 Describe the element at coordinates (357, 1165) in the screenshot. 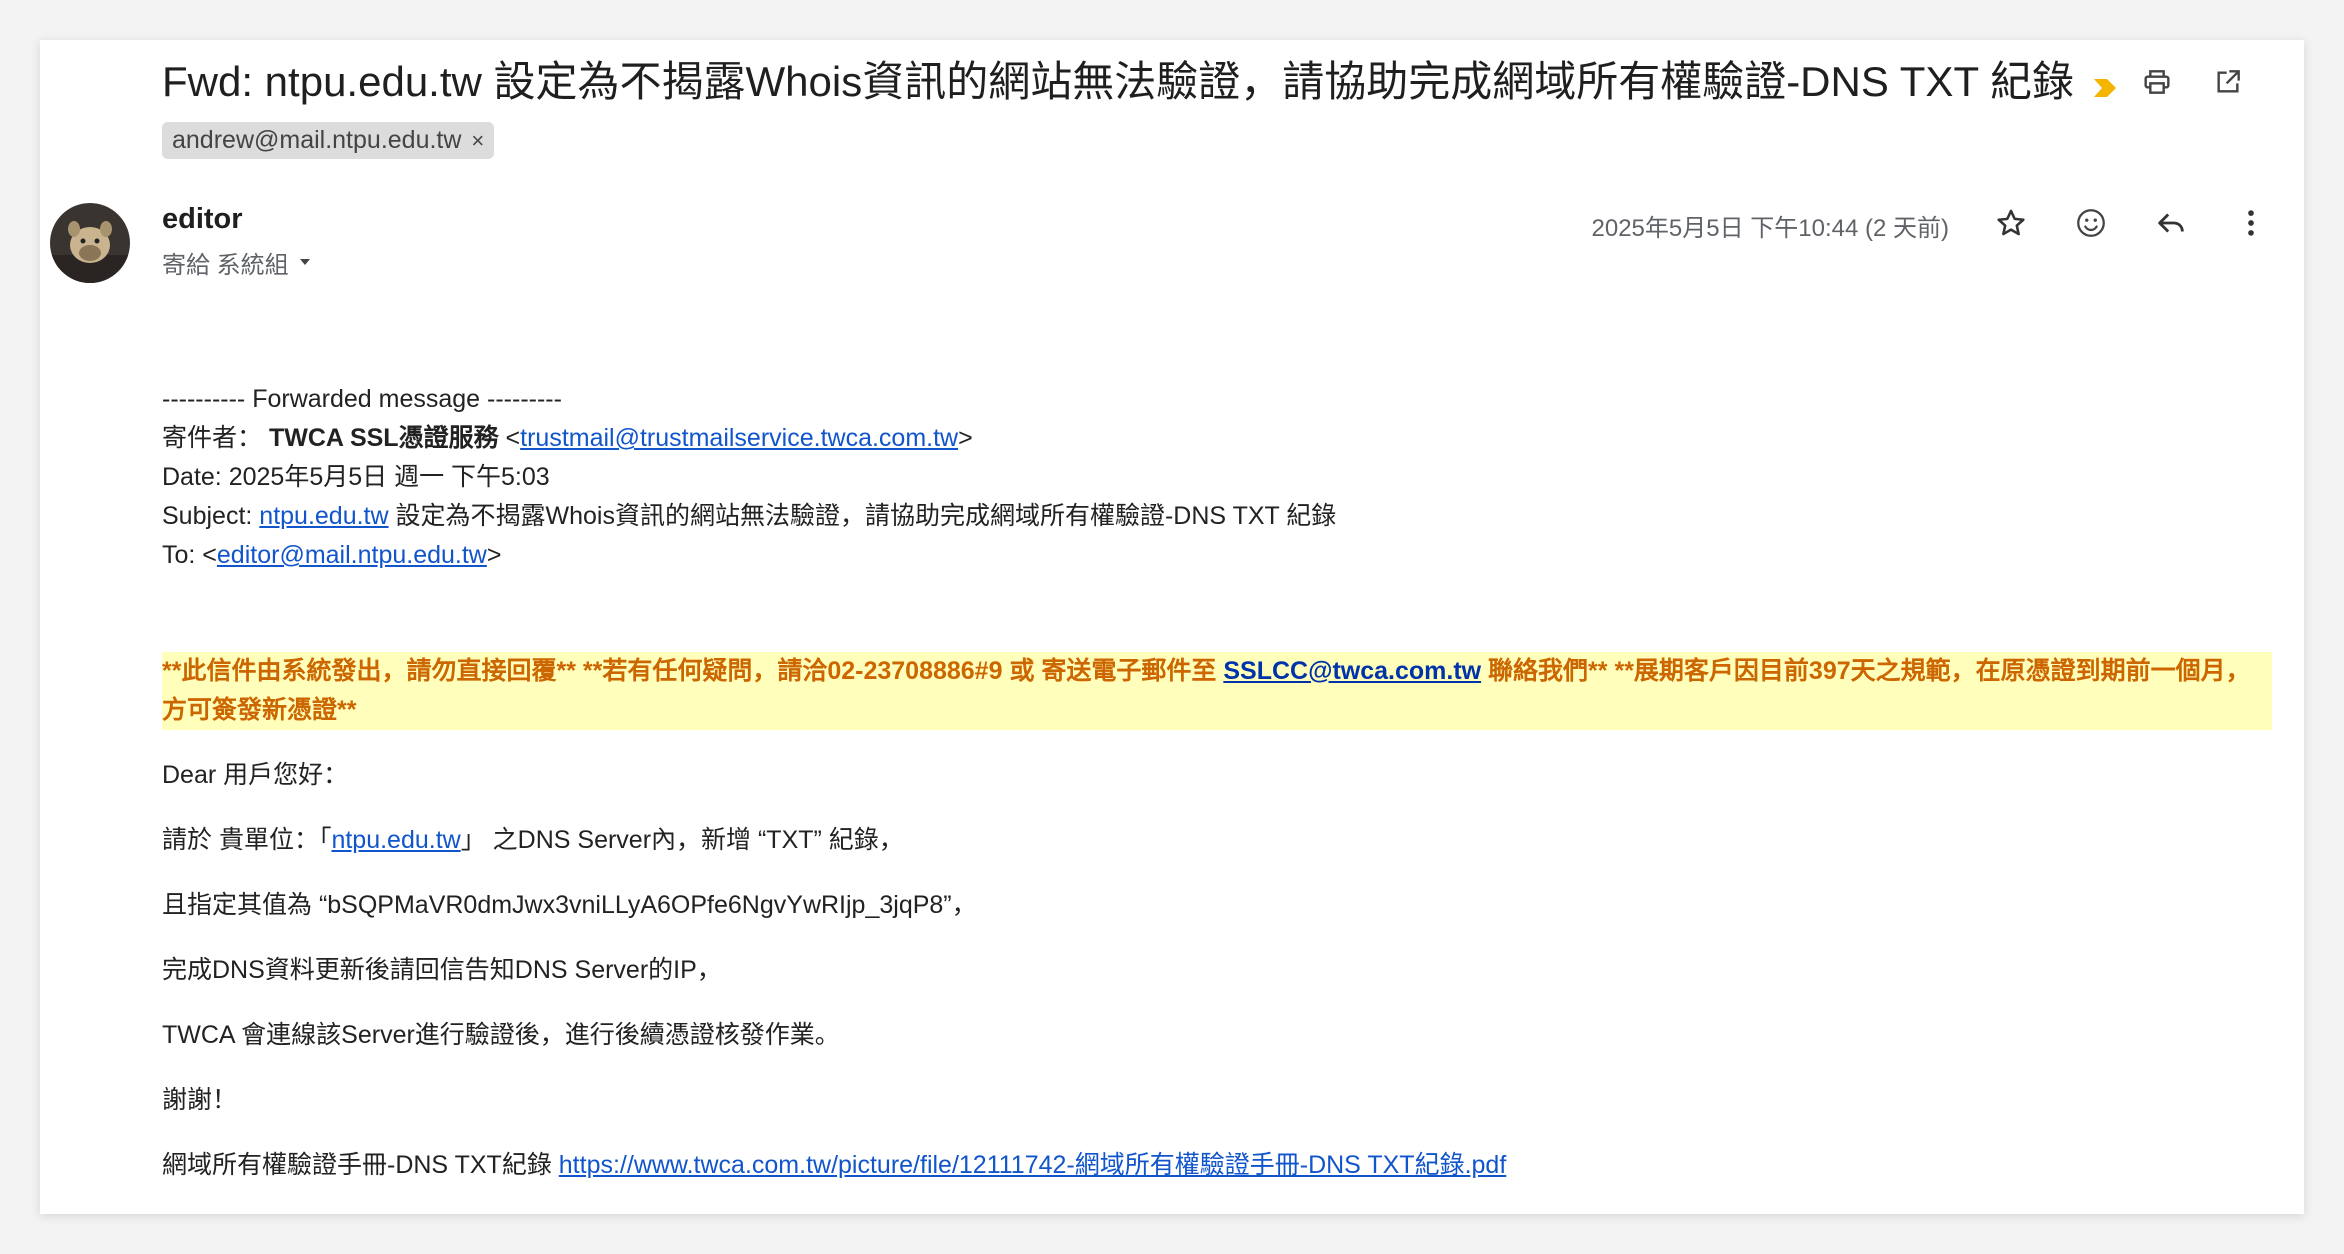

I see `manual-label: 網域所有權驗證手冊-DNS TXT紀錄` at that location.